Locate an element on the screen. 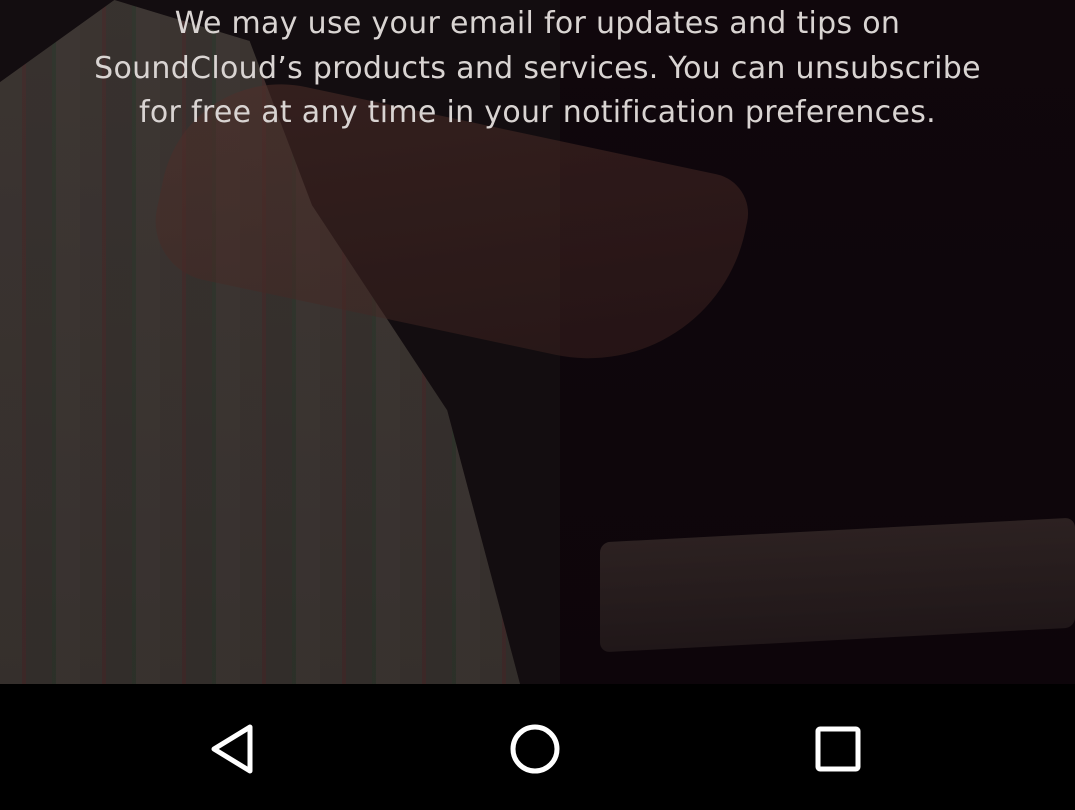 This screenshot has height=810, width=1075. triangle-back-icon is located at coordinates (232, 749).